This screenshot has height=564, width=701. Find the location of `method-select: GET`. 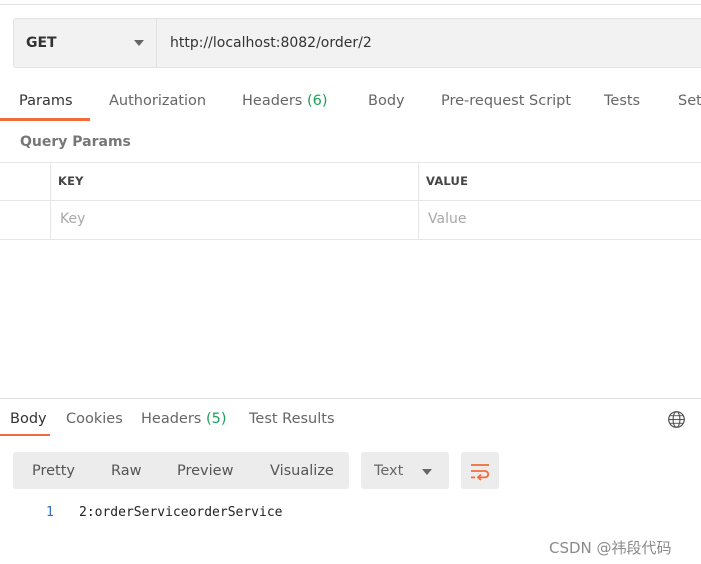

method-select: GET is located at coordinates (85, 43).